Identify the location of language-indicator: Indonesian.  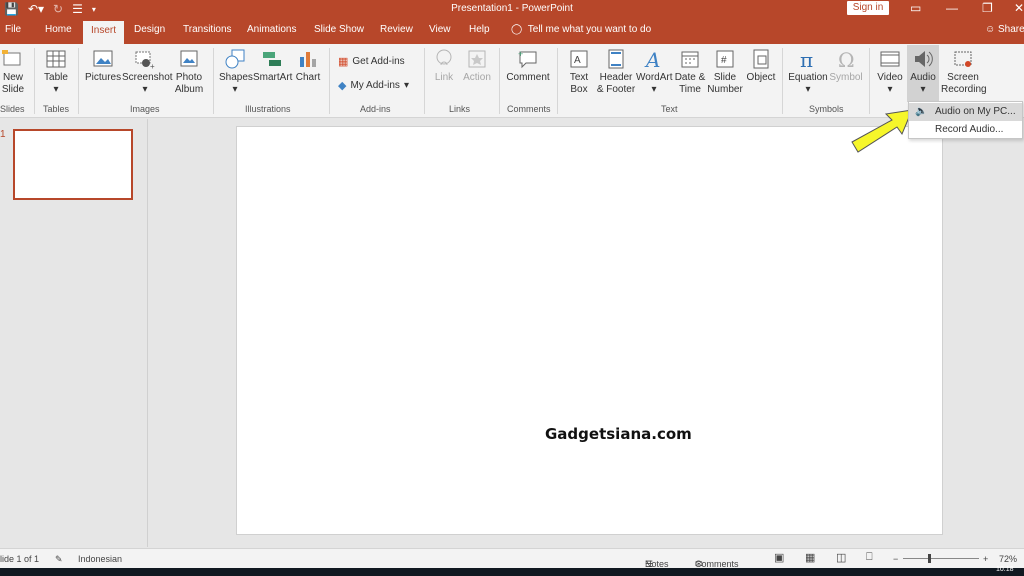
(100, 559).